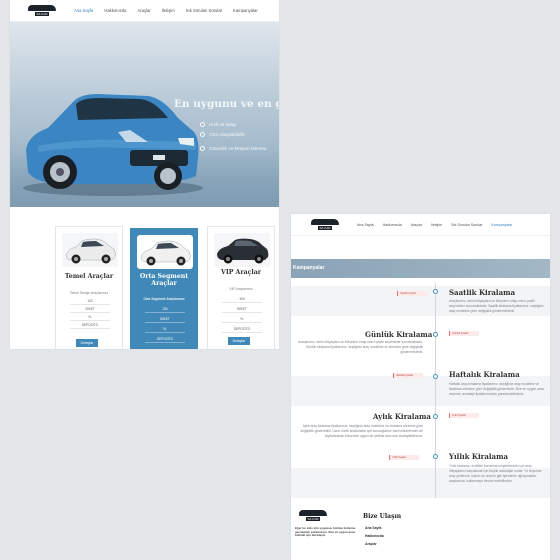  What do you see at coordinates (484, 374) in the screenshot?
I see `campaign-title: Haftalık Kiralama` at bounding box center [484, 374].